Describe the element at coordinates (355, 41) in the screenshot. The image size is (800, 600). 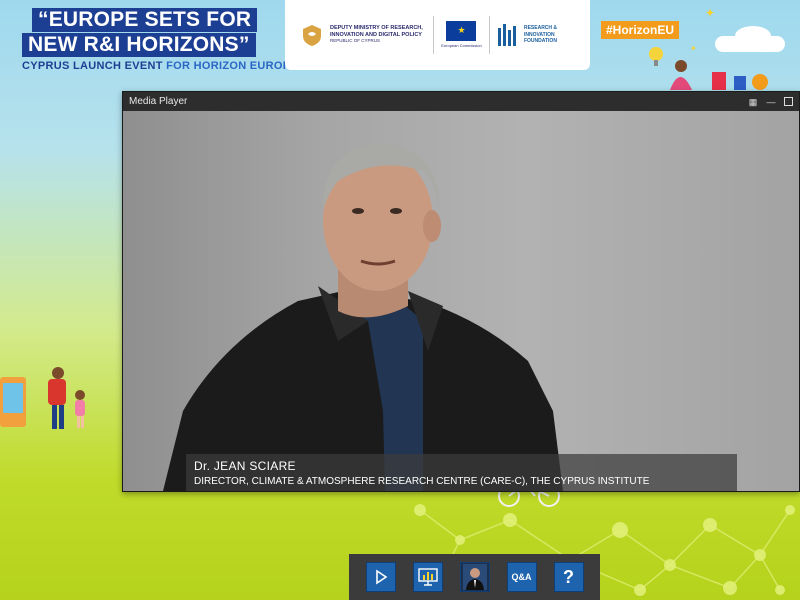
I see `ministry-logo-subtext: REPUBLIC OF CYPRUS` at that location.